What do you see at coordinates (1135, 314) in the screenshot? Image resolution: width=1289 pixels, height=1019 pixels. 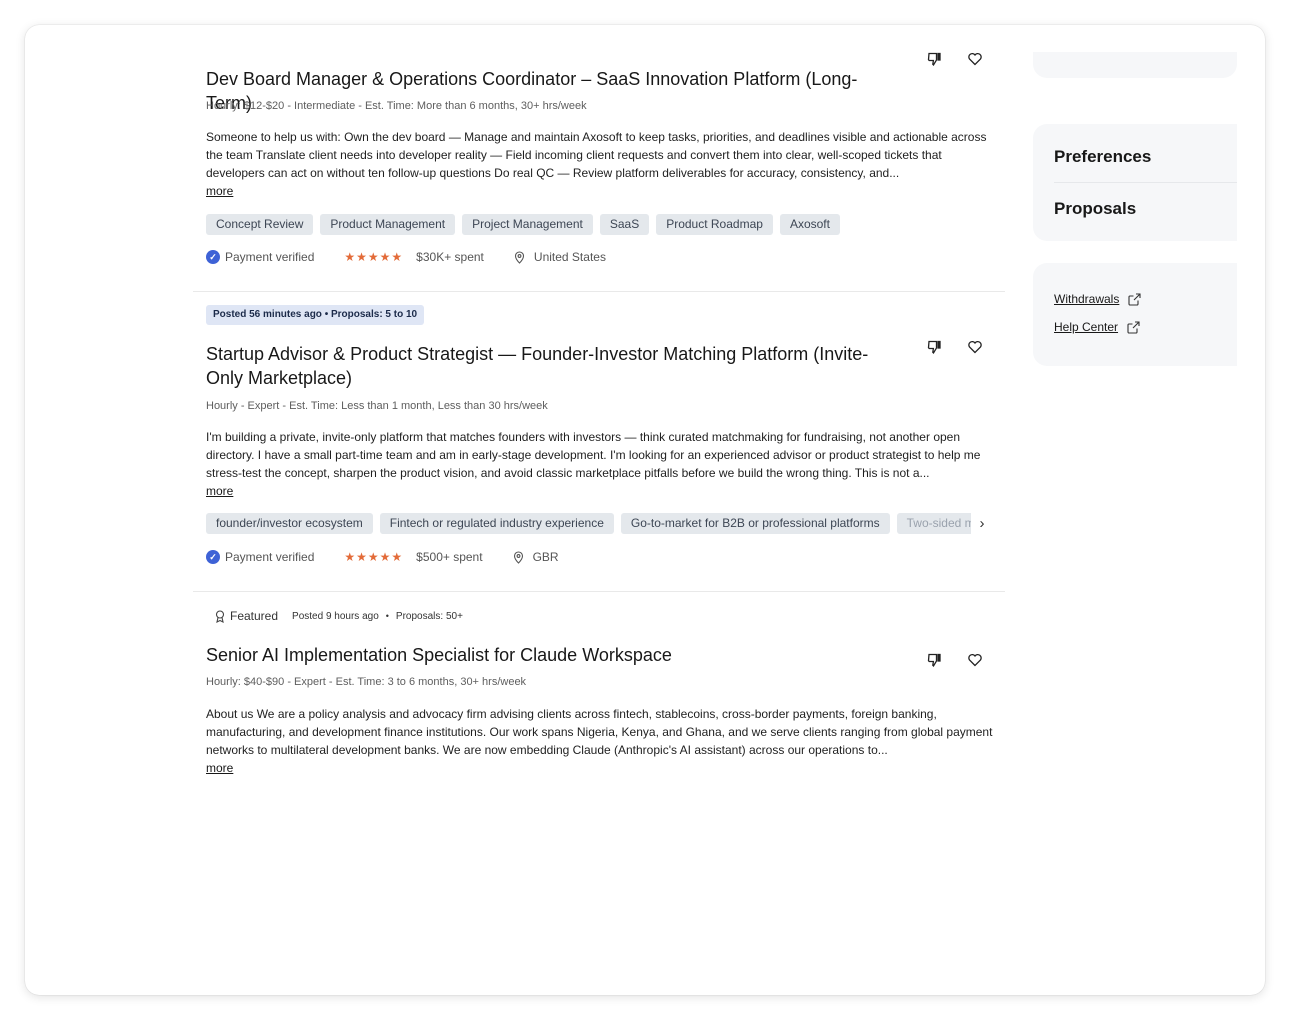 I see `sidebar-links-card: Withdrawals Help Center` at bounding box center [1135, 314].